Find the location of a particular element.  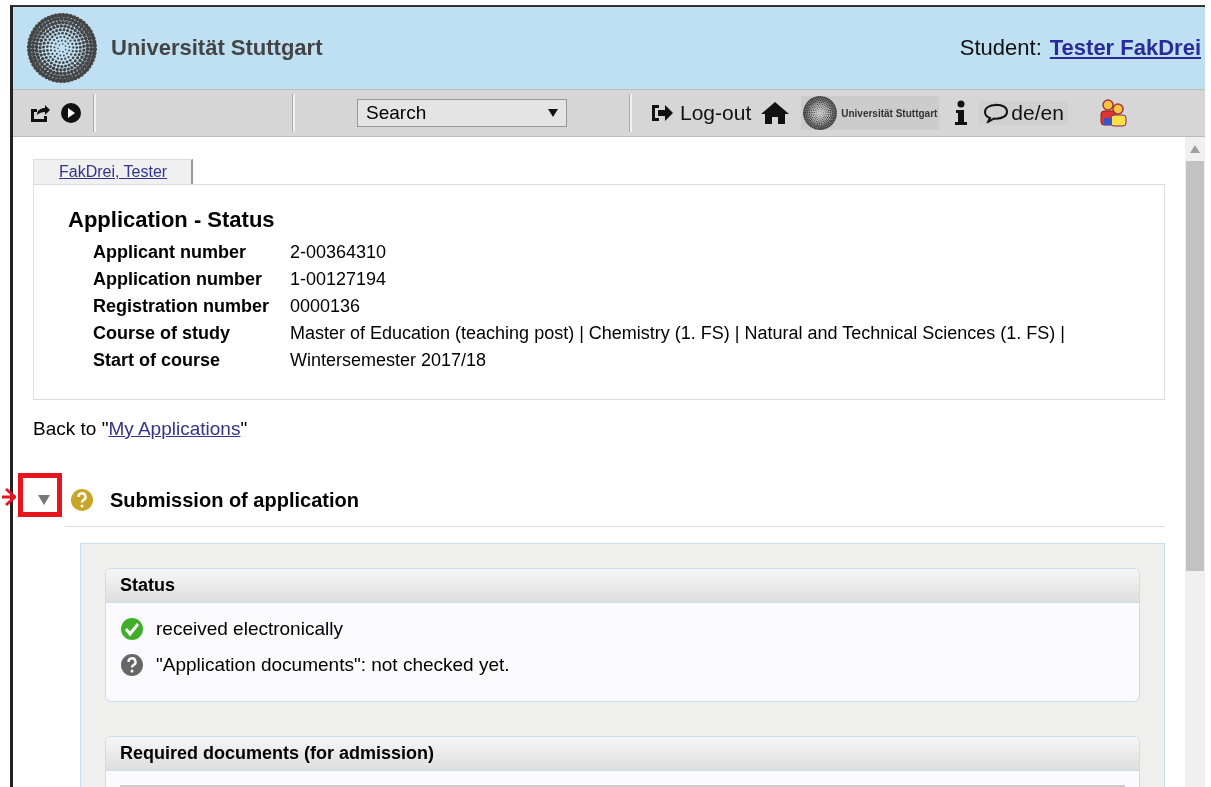

logout-button: Log-out is located at coordinates (701, 113).